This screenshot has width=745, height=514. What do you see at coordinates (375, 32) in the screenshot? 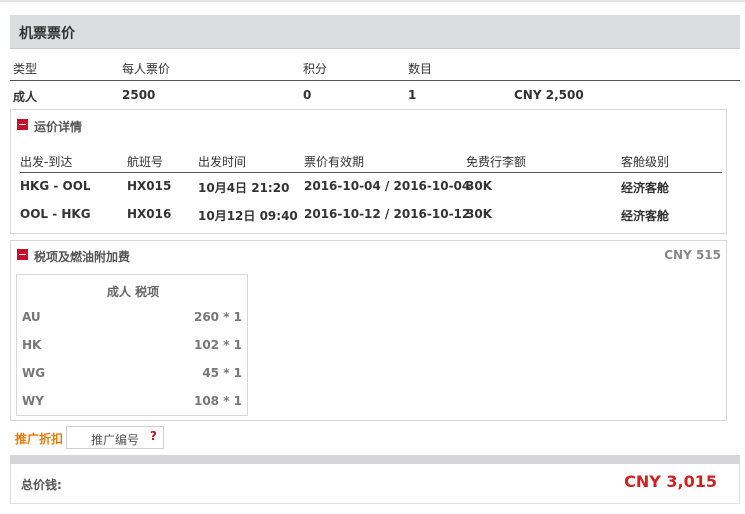
I see `fare-title-bar: 机票票价` at bounding box center [375, 32].